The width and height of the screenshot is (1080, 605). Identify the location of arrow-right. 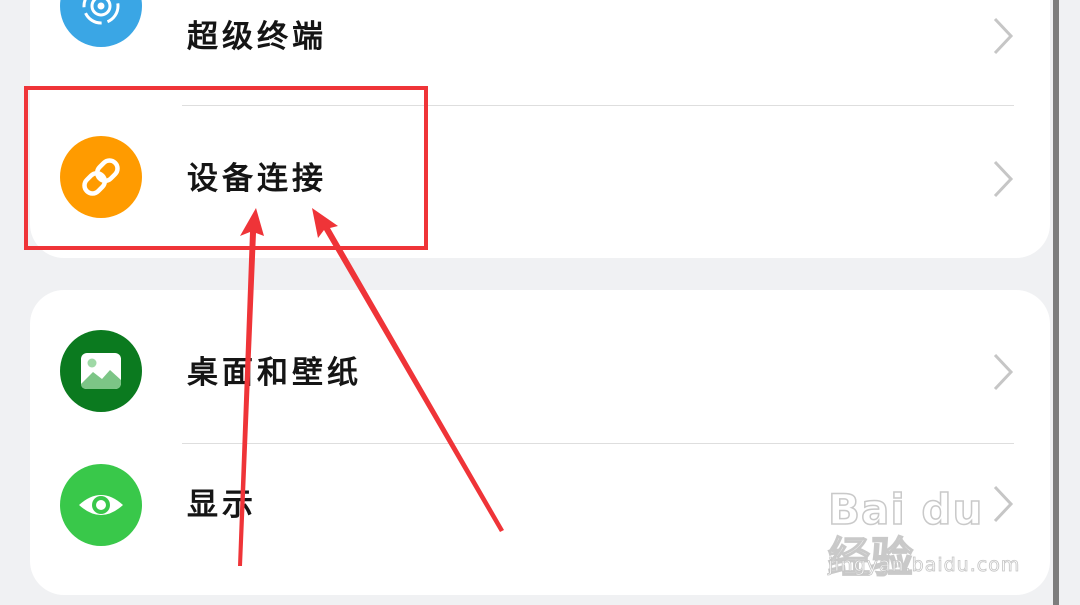
(408, 370).